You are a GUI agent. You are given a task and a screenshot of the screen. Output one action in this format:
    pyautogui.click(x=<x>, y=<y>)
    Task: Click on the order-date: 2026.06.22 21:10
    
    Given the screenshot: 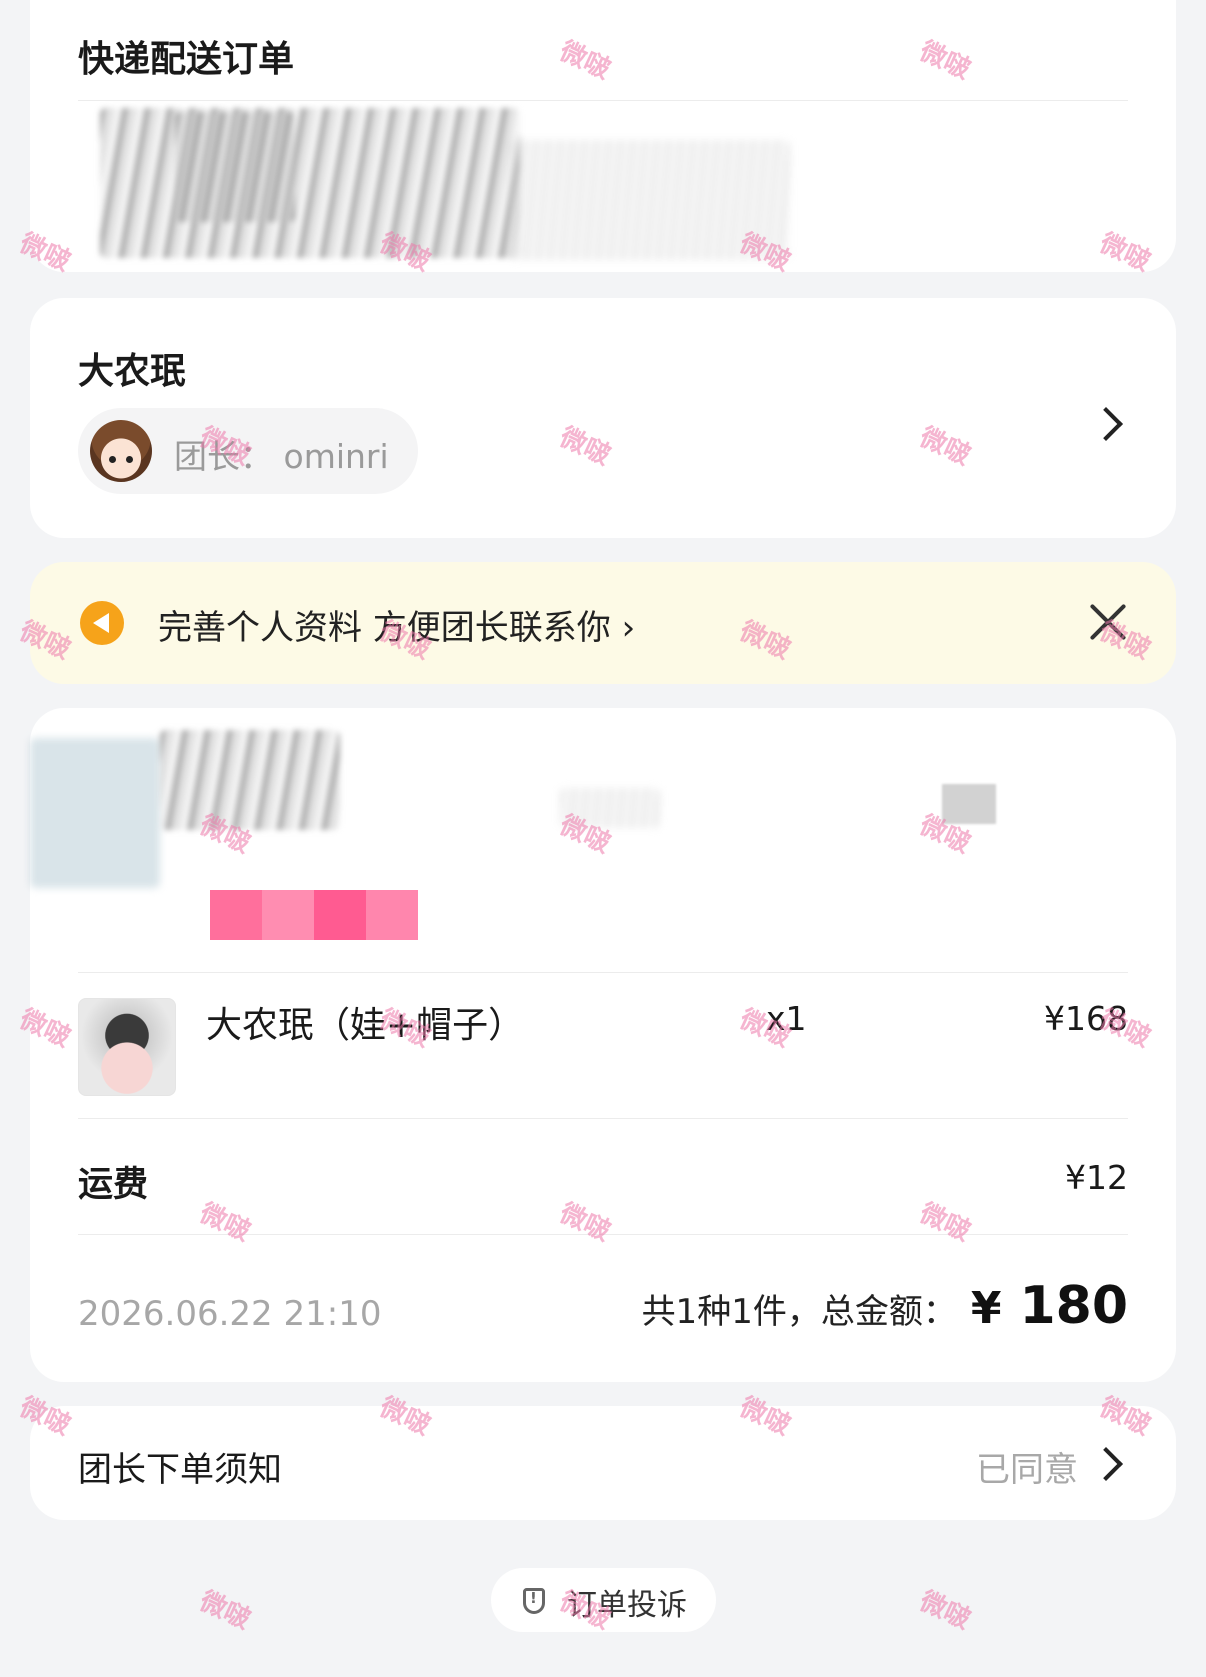 What is the action you would take?
    pyautogui.click(x=230, y=1314)
    